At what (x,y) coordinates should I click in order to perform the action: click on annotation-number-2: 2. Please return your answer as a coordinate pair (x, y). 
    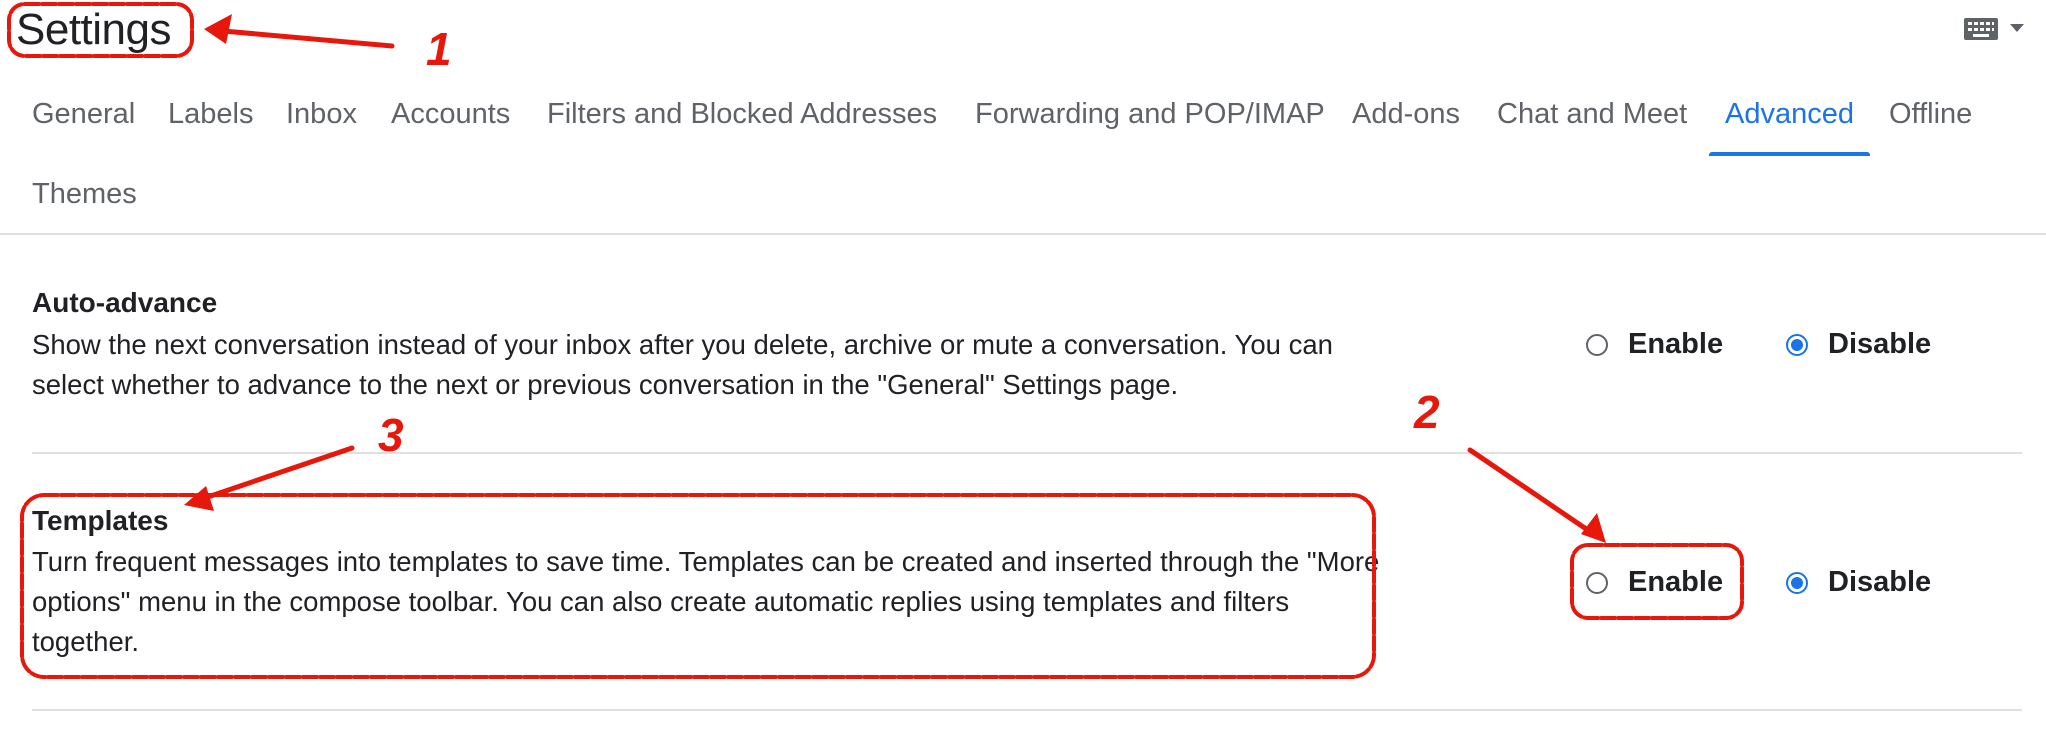
    Looking at the image, I should click on (1427, 412).